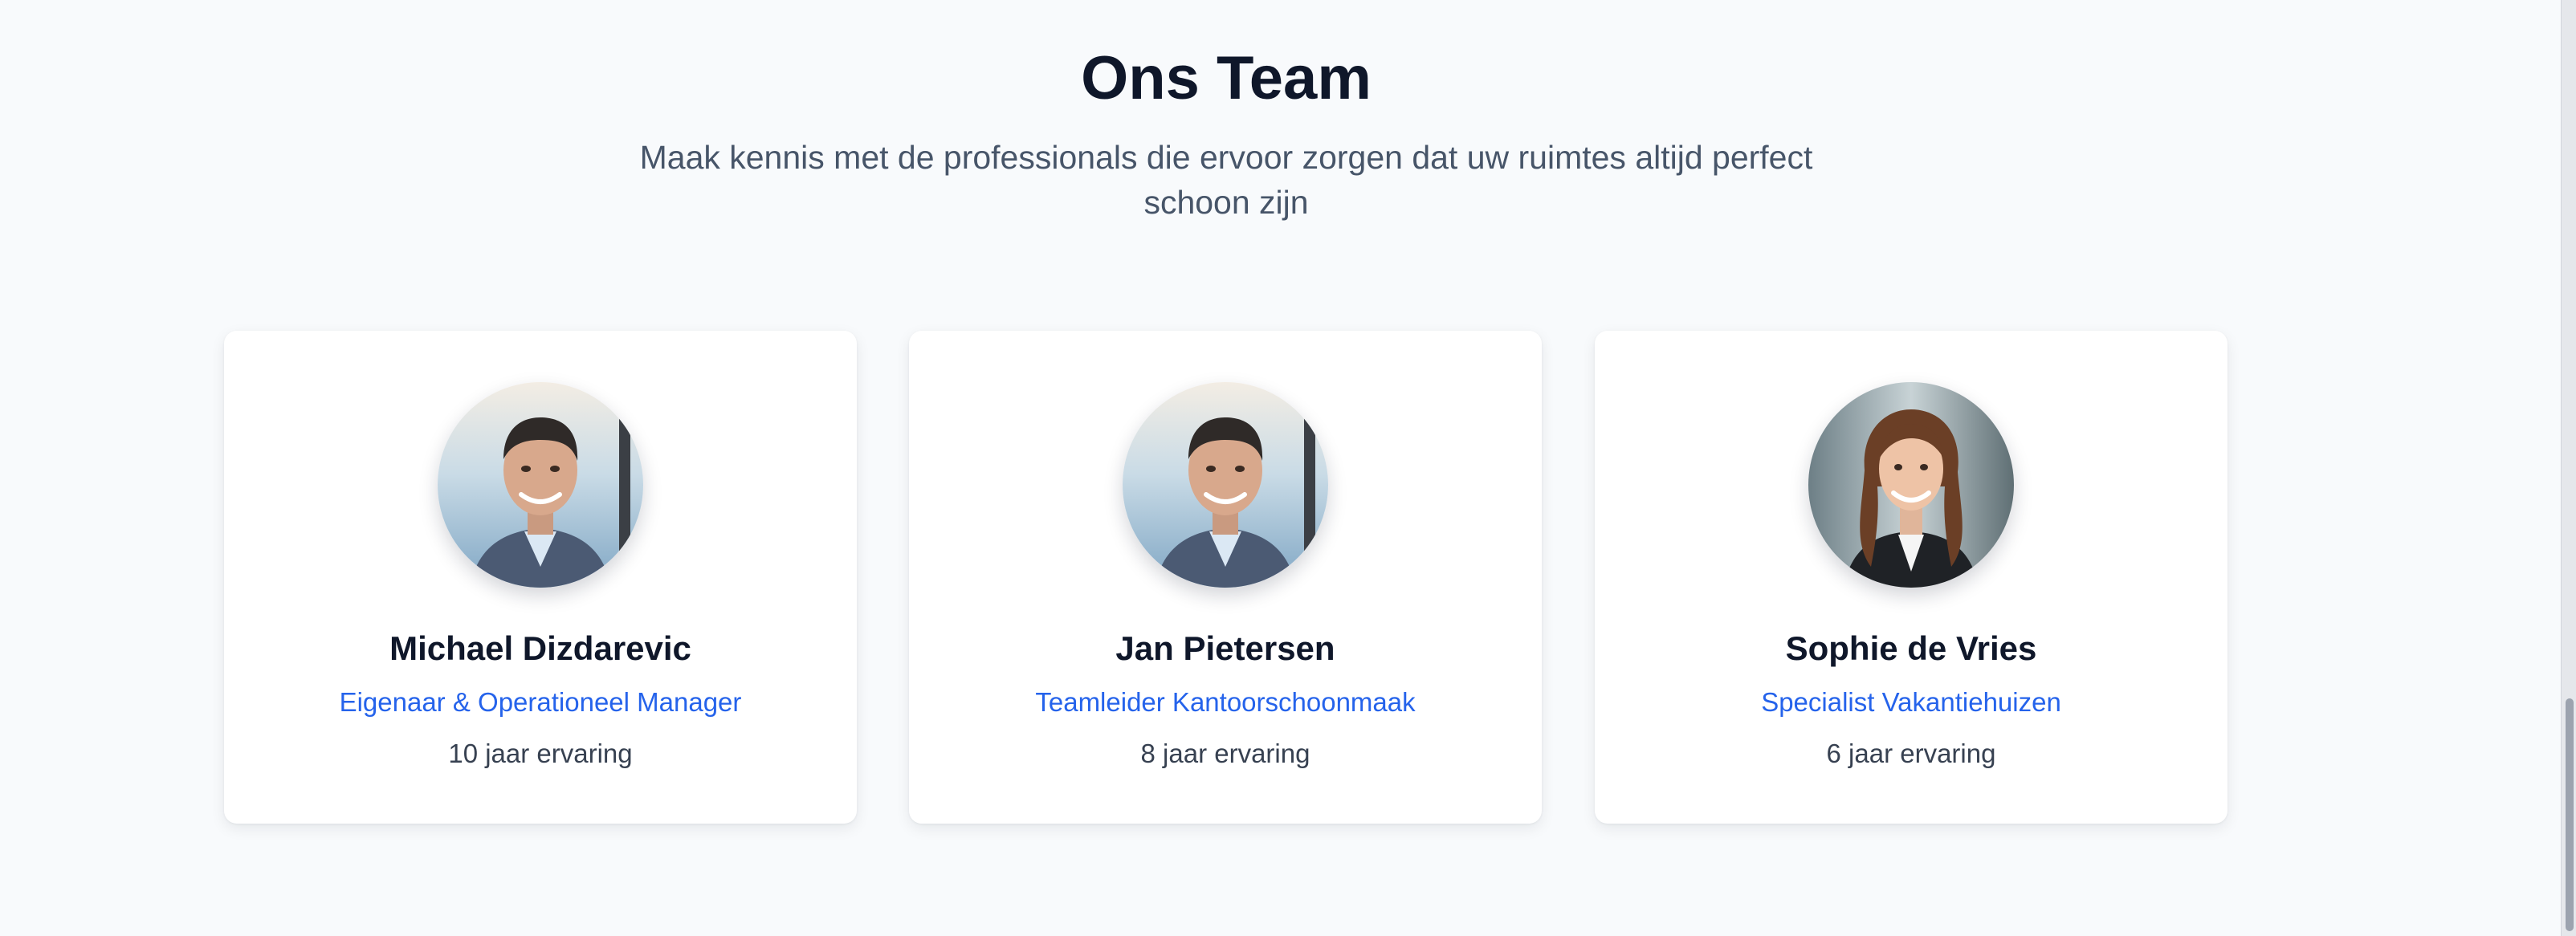  Describe the element at coordinates (1226, 78) in the screenshot. I see `section-title: Ons Team` at that location.